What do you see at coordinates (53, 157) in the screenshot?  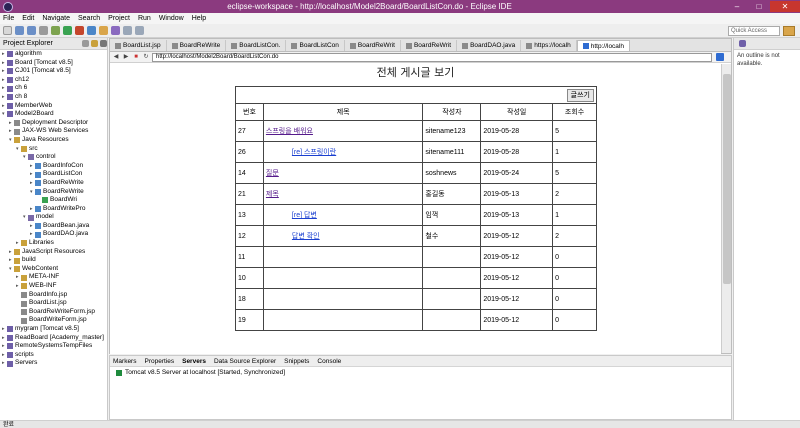 I see `tree-item: ▾ control` at bounding box center [53, 157].